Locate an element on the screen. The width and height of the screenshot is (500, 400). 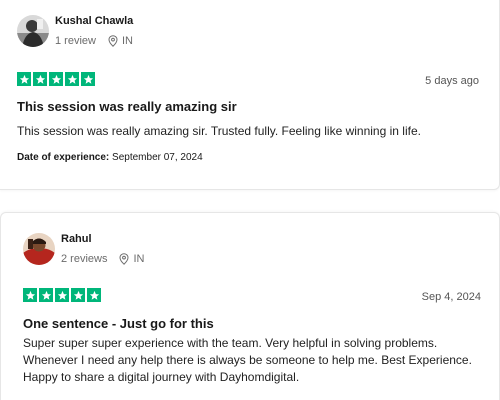
reviewer-profile: Rahul 2 reviews IN is located at coordinates (83, 249).